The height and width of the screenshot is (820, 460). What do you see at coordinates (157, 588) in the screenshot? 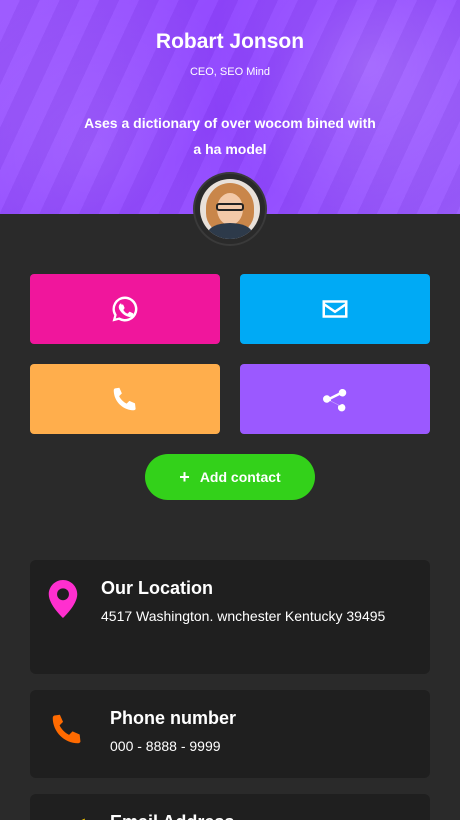
I see `location-title: Our Location` at bounding box center [157, 588].